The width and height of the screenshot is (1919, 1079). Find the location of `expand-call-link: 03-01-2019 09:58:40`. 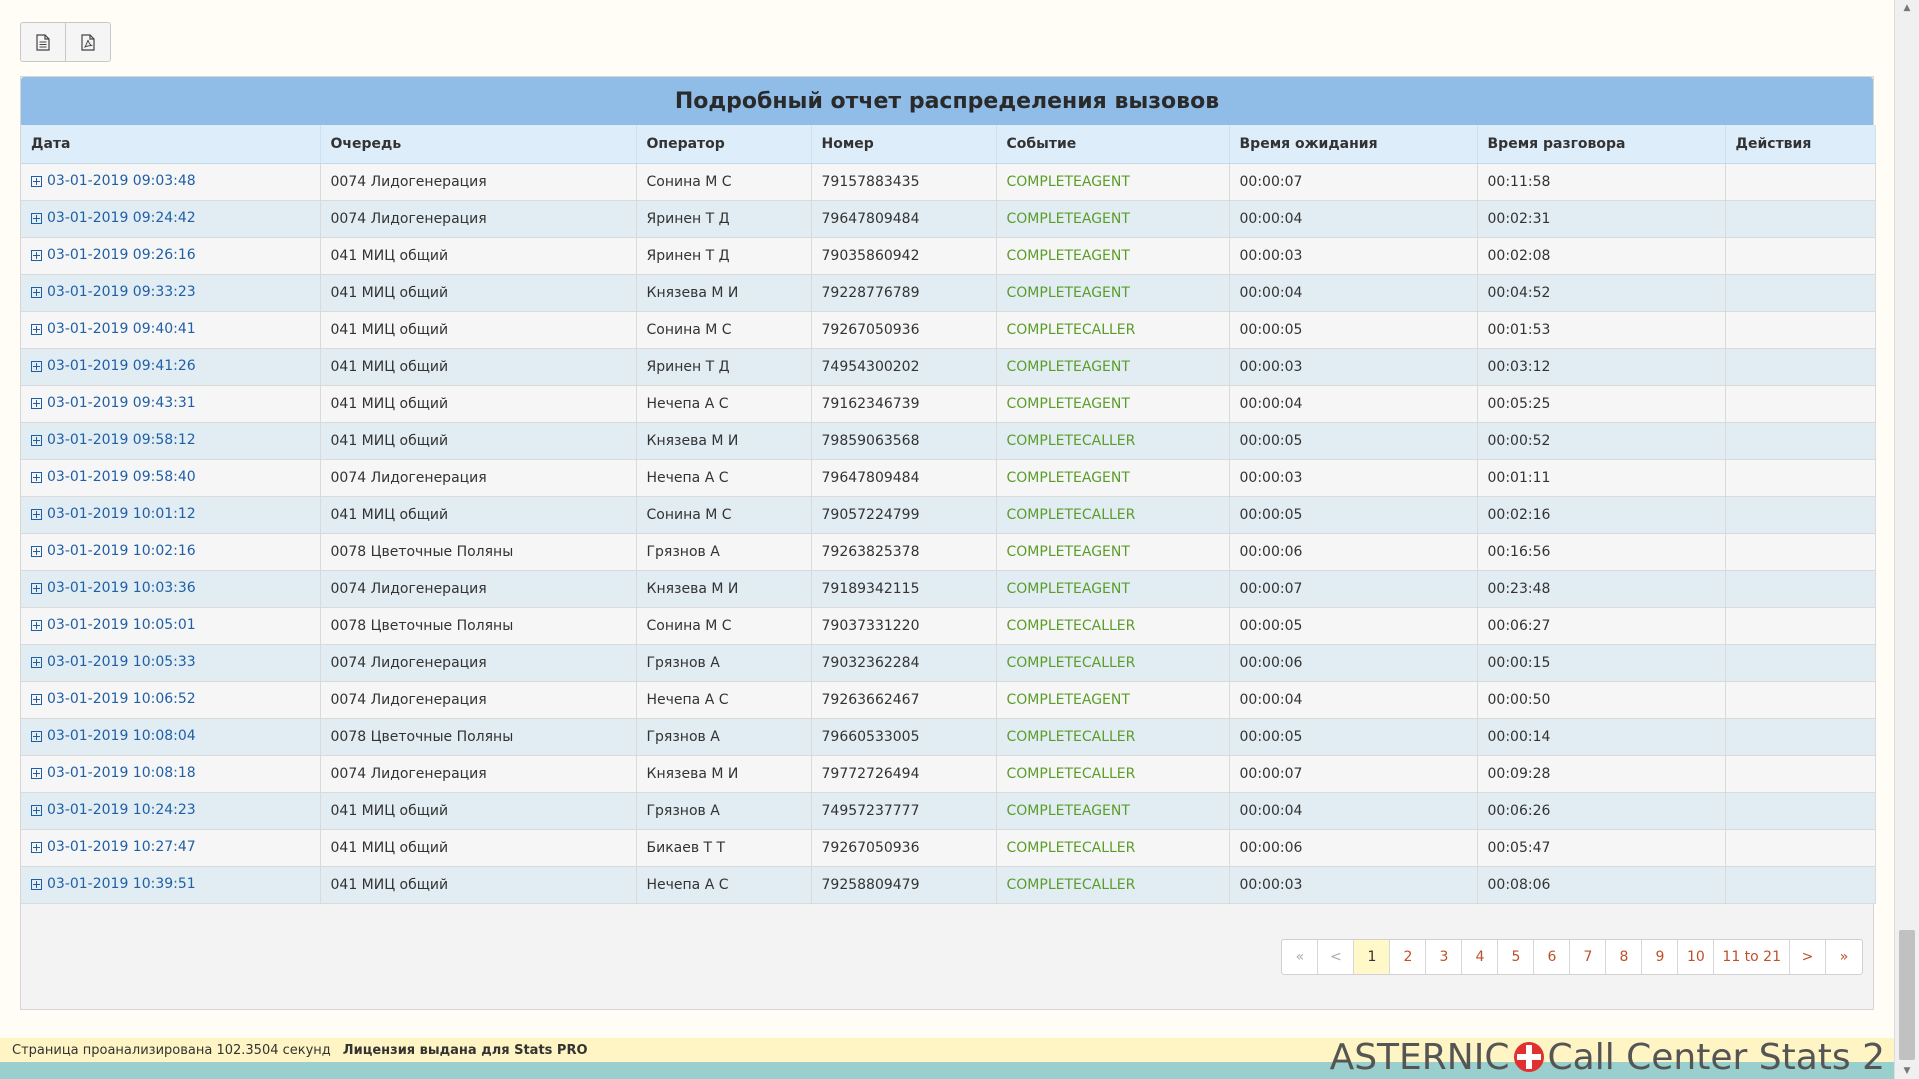

expand-call-link: 03-01-2019 09:58:40 is located at coordinates (113, 477).